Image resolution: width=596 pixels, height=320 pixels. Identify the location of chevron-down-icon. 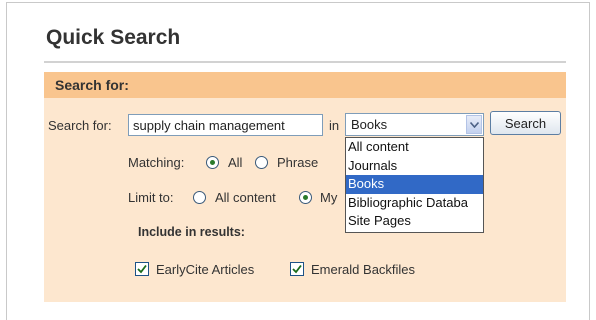
(474, 124).